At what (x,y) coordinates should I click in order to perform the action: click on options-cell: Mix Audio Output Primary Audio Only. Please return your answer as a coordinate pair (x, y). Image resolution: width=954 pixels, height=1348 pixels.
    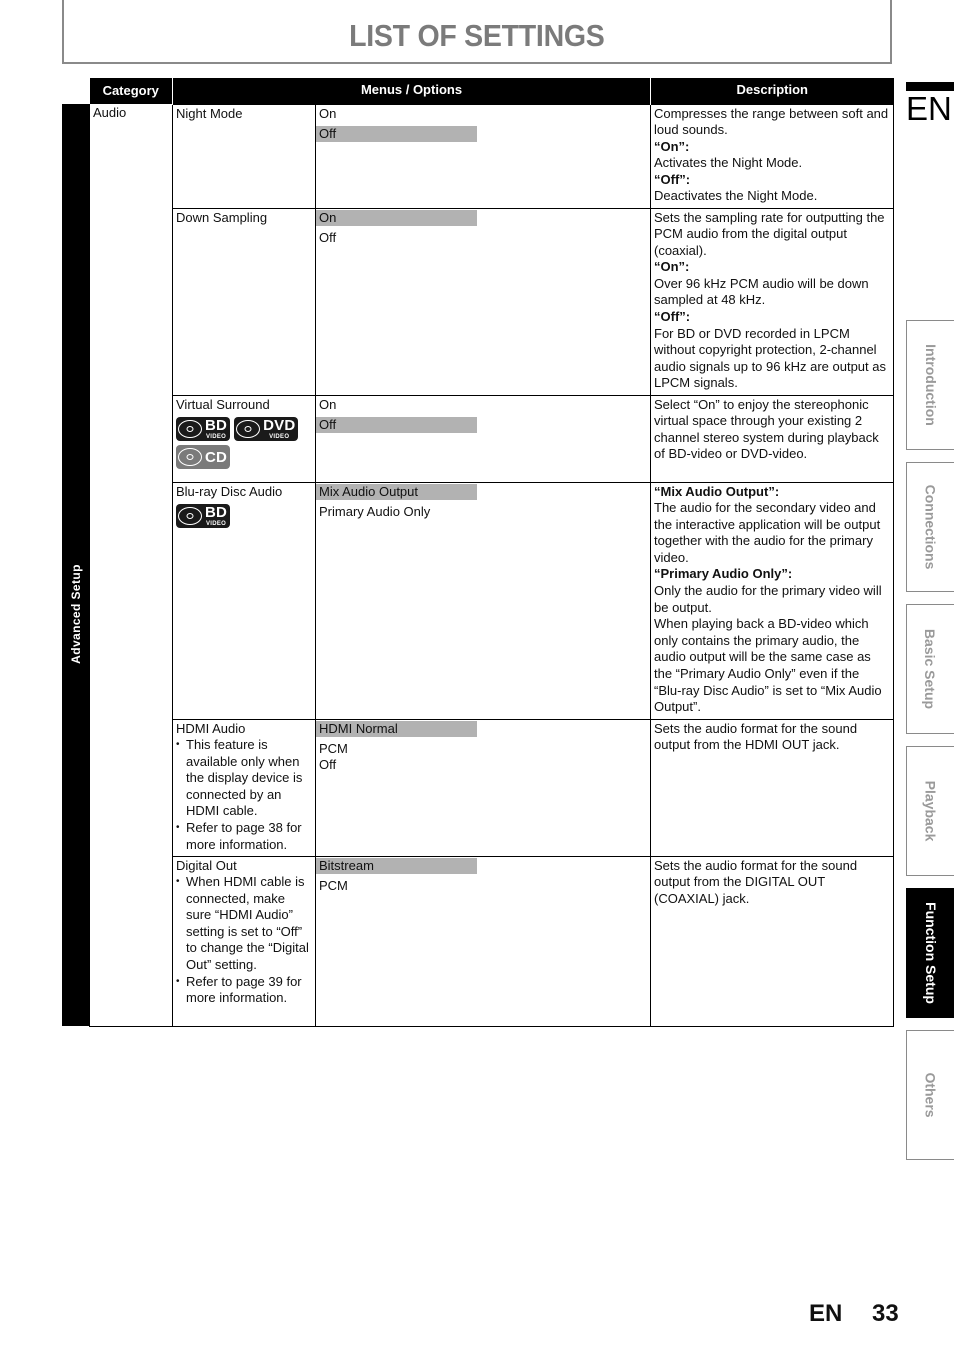
    Looking at the image, I should click on (483, 600).